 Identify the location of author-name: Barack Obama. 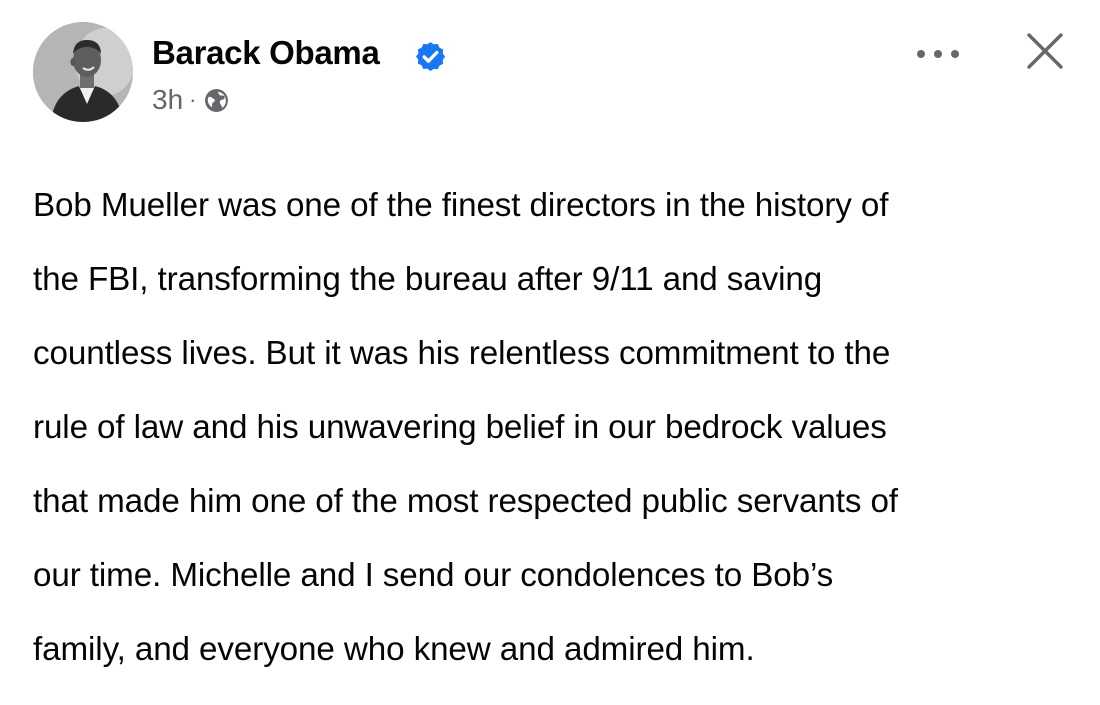
(266, 53).